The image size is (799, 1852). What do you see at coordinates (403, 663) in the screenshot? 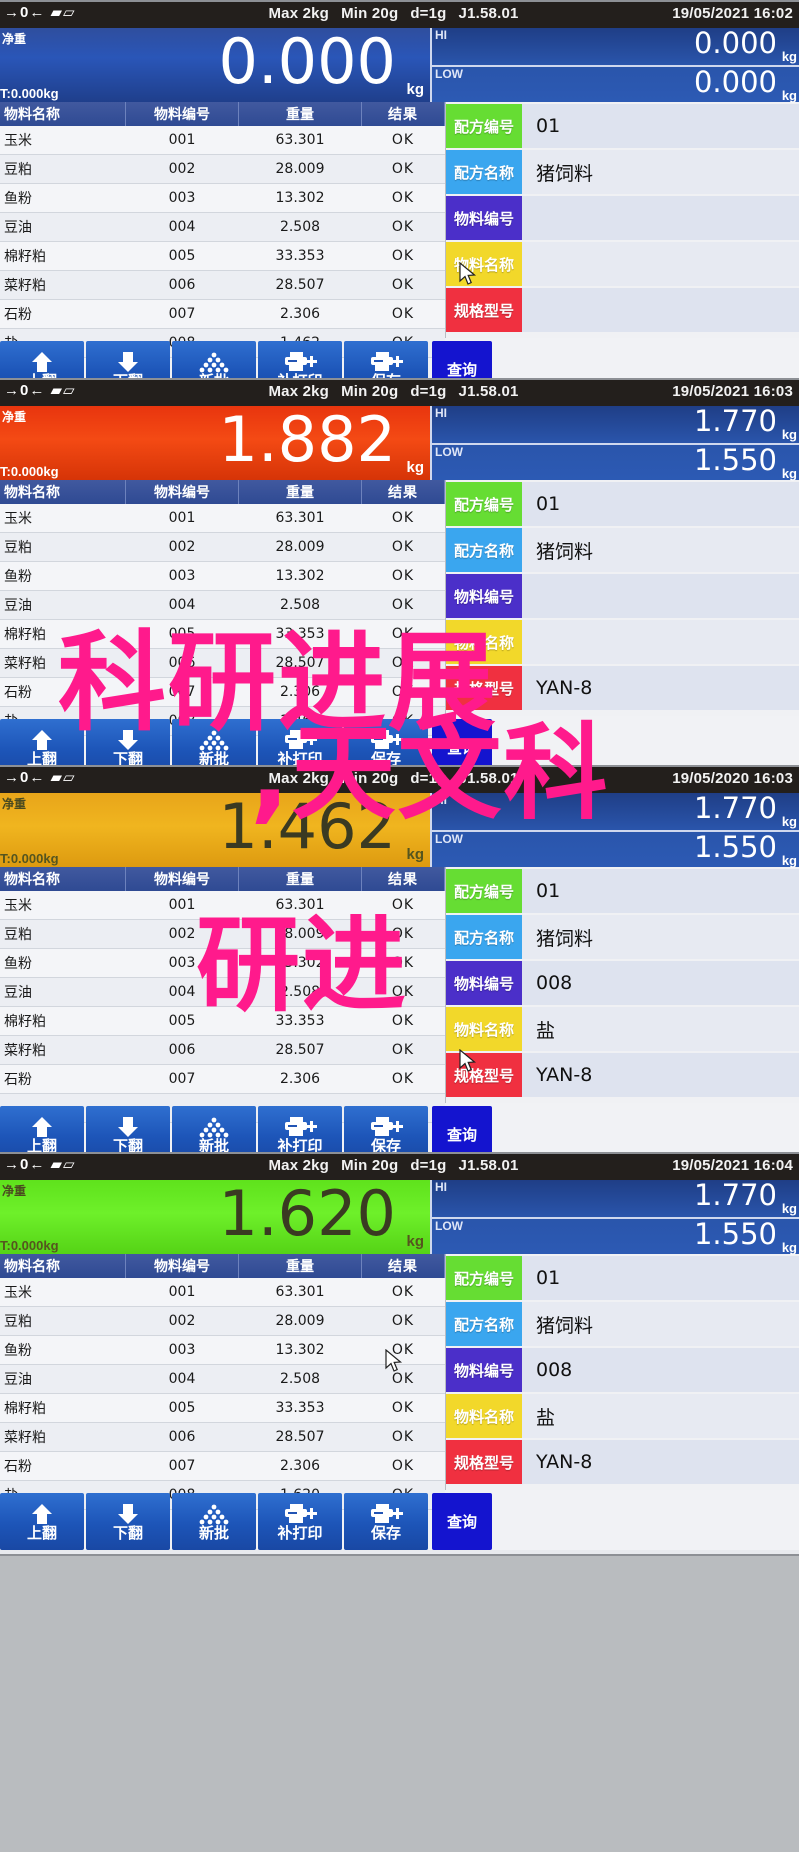
I see `cell-result: OK` at bounding box center [403, 663].